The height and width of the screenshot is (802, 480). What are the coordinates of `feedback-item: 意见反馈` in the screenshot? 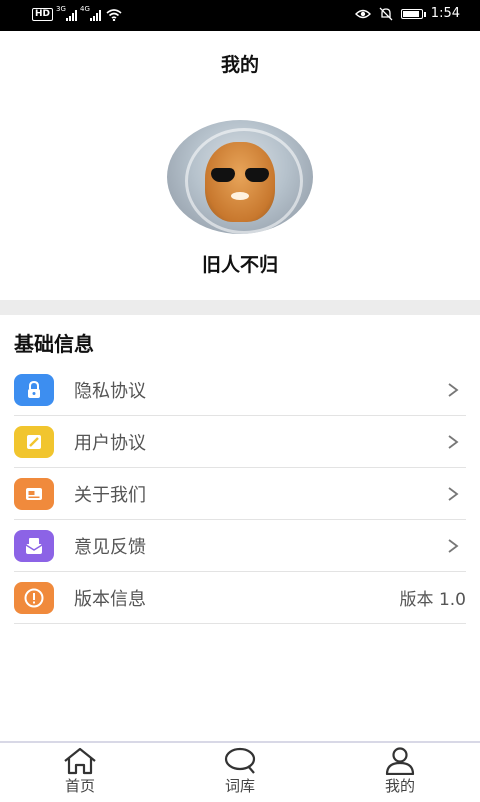 It's located at (240, 546).